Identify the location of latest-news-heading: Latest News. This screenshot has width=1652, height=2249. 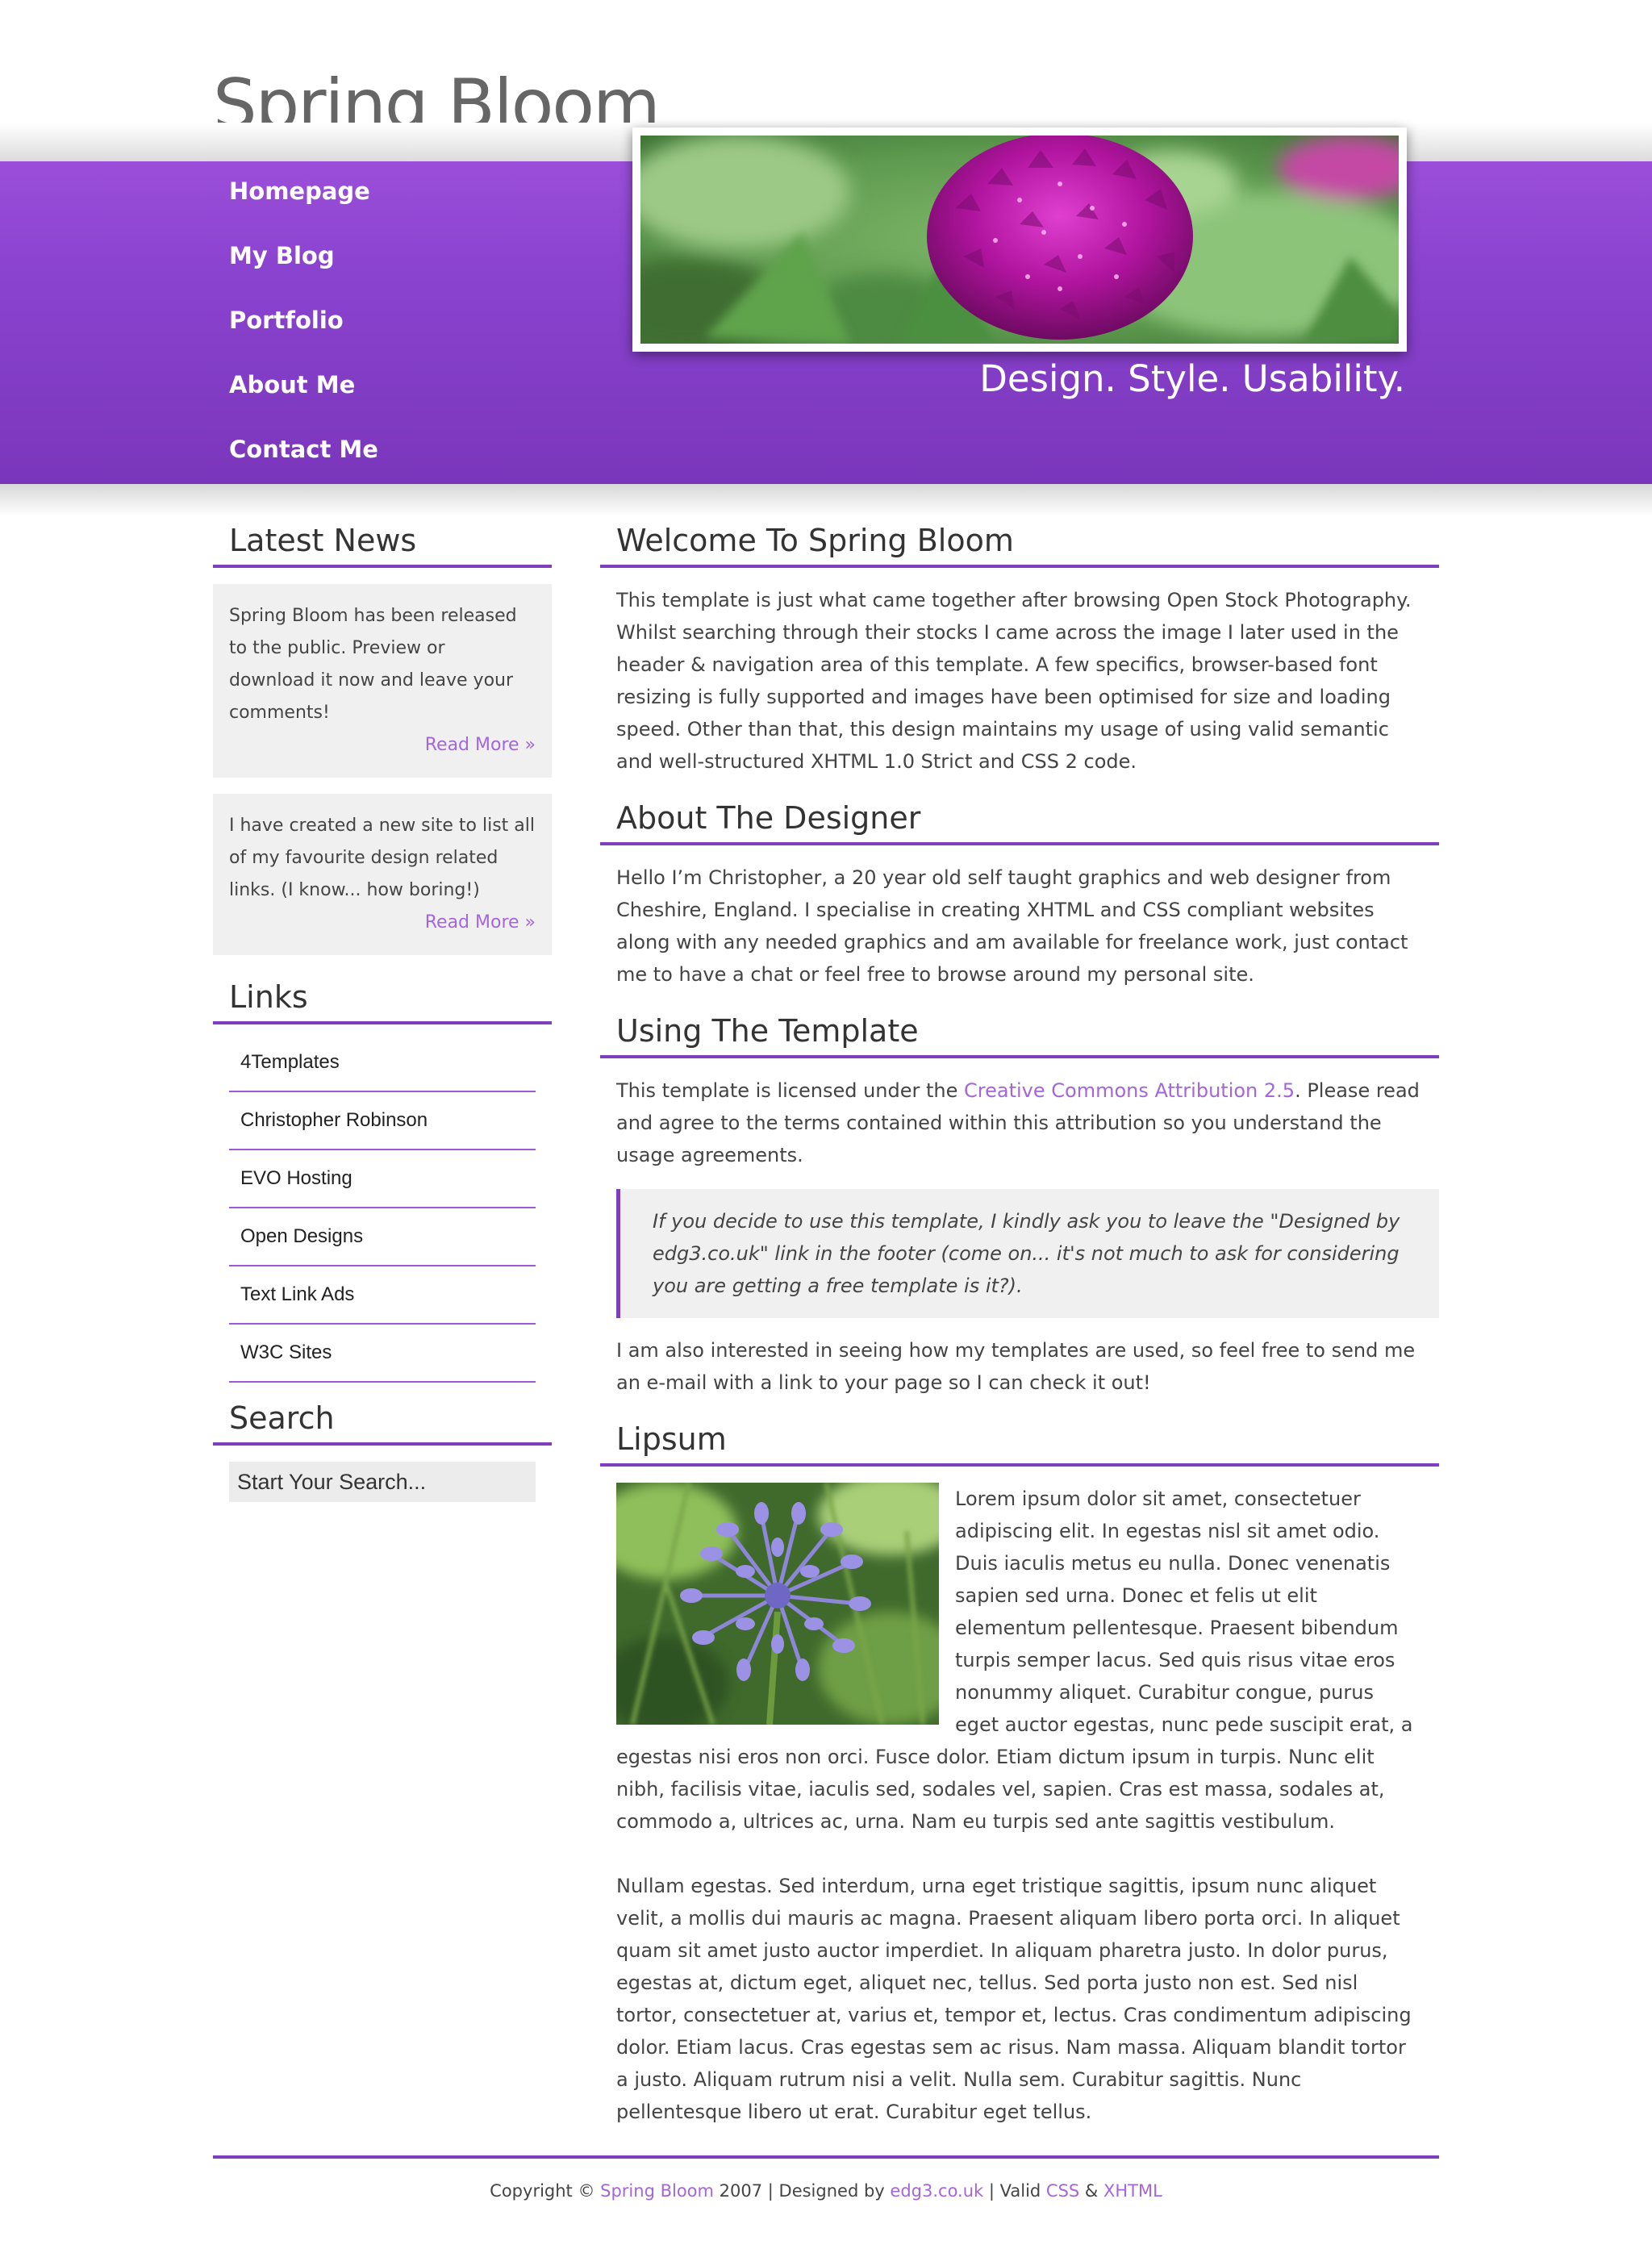
(382, 542).